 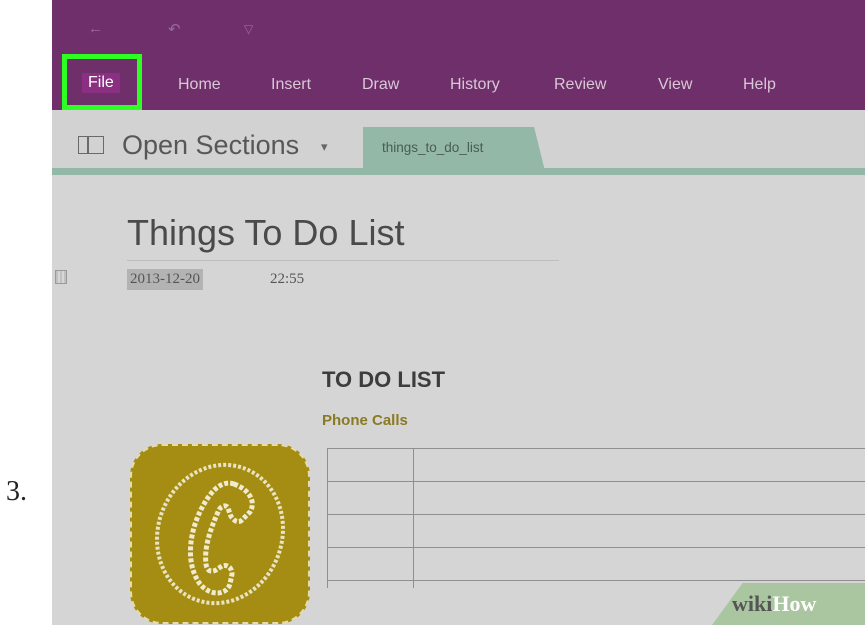 I want to click on phone-calls-table, so click(x=596, y=518).